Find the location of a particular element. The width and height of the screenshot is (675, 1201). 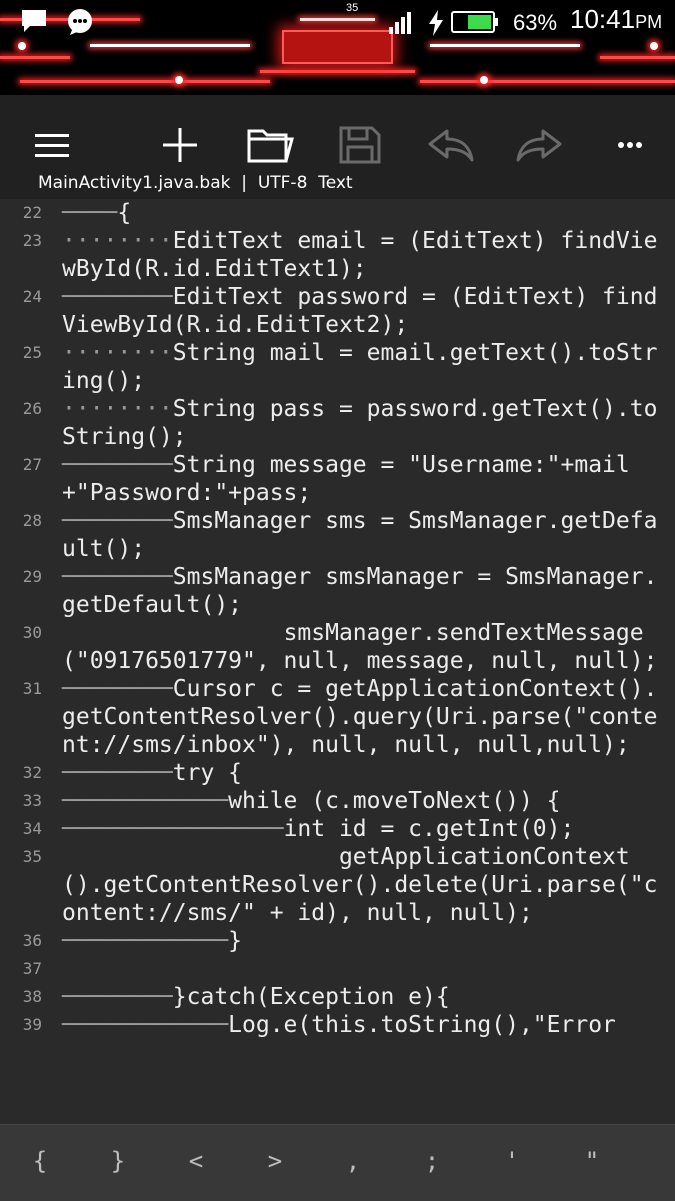

code-line: 38 ────────}catch(Exception e){ is located at coordinates (337, 997).